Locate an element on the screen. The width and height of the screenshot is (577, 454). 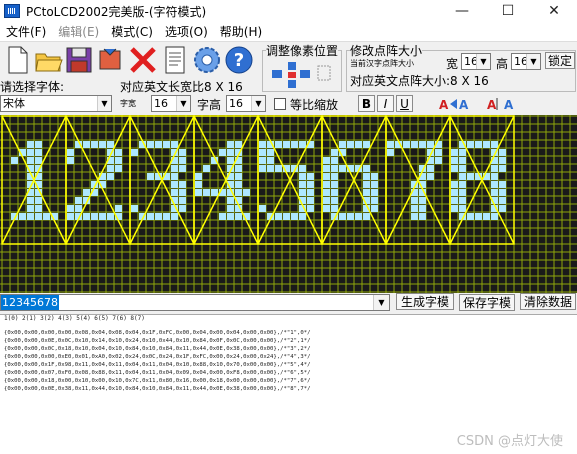
chevron-down-icon: ▼ is located at coordinates (533, 61).